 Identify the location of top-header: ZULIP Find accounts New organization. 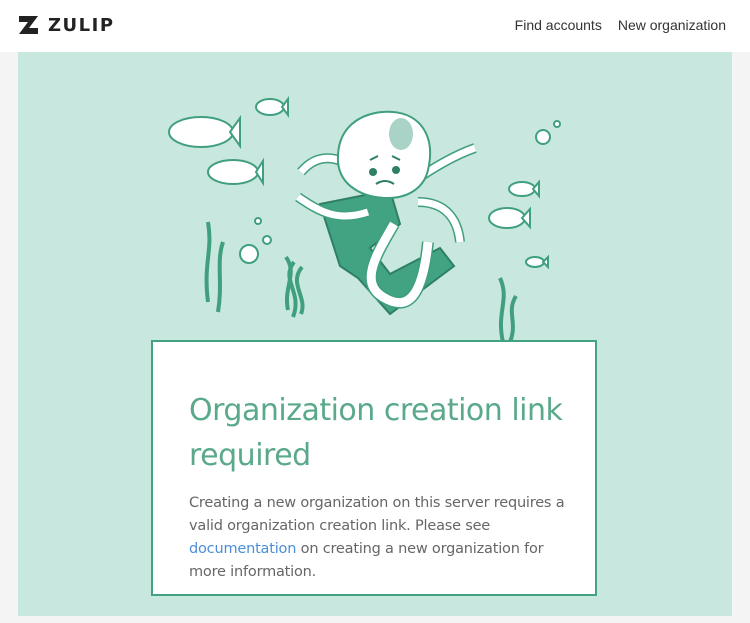
(375, 26).